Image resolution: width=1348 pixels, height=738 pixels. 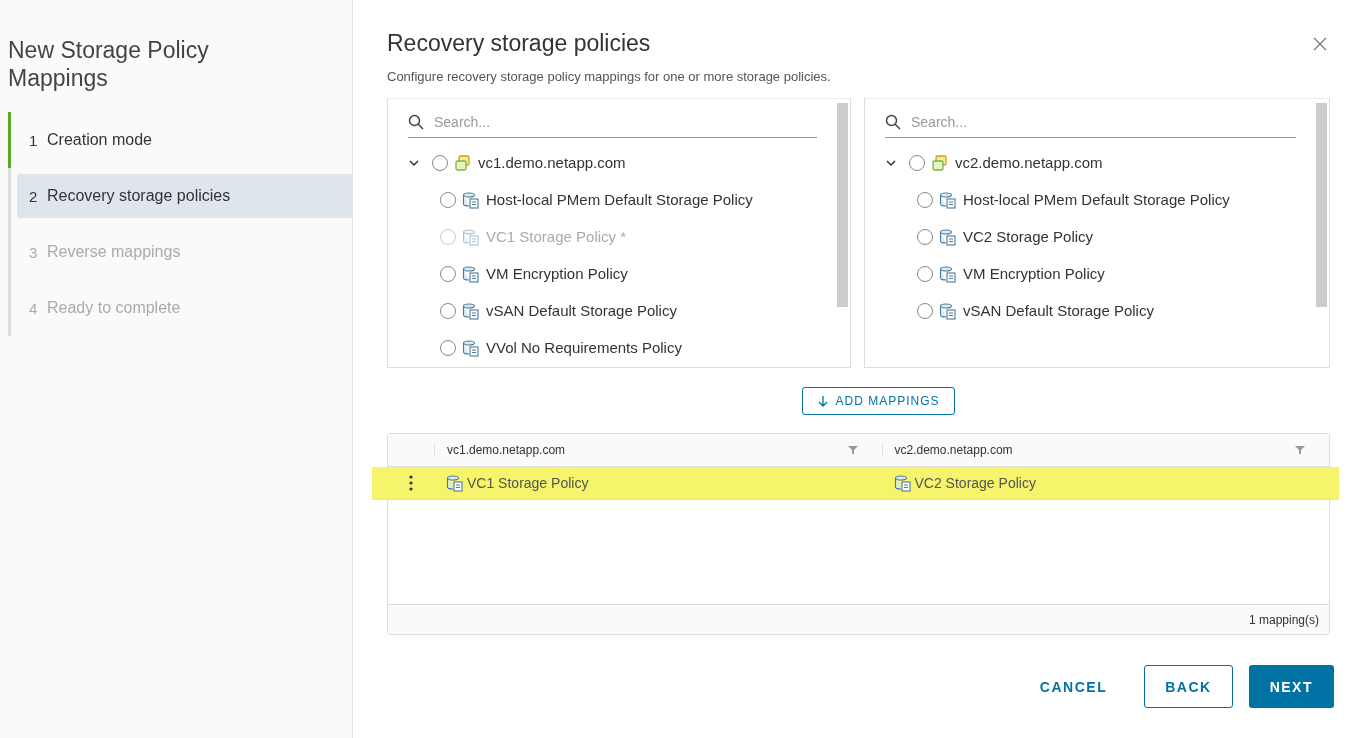 I want to click on dialog-subtitle: Configure recovery storage policy mappings for one or more storage policies., so click(x=609, y=76).